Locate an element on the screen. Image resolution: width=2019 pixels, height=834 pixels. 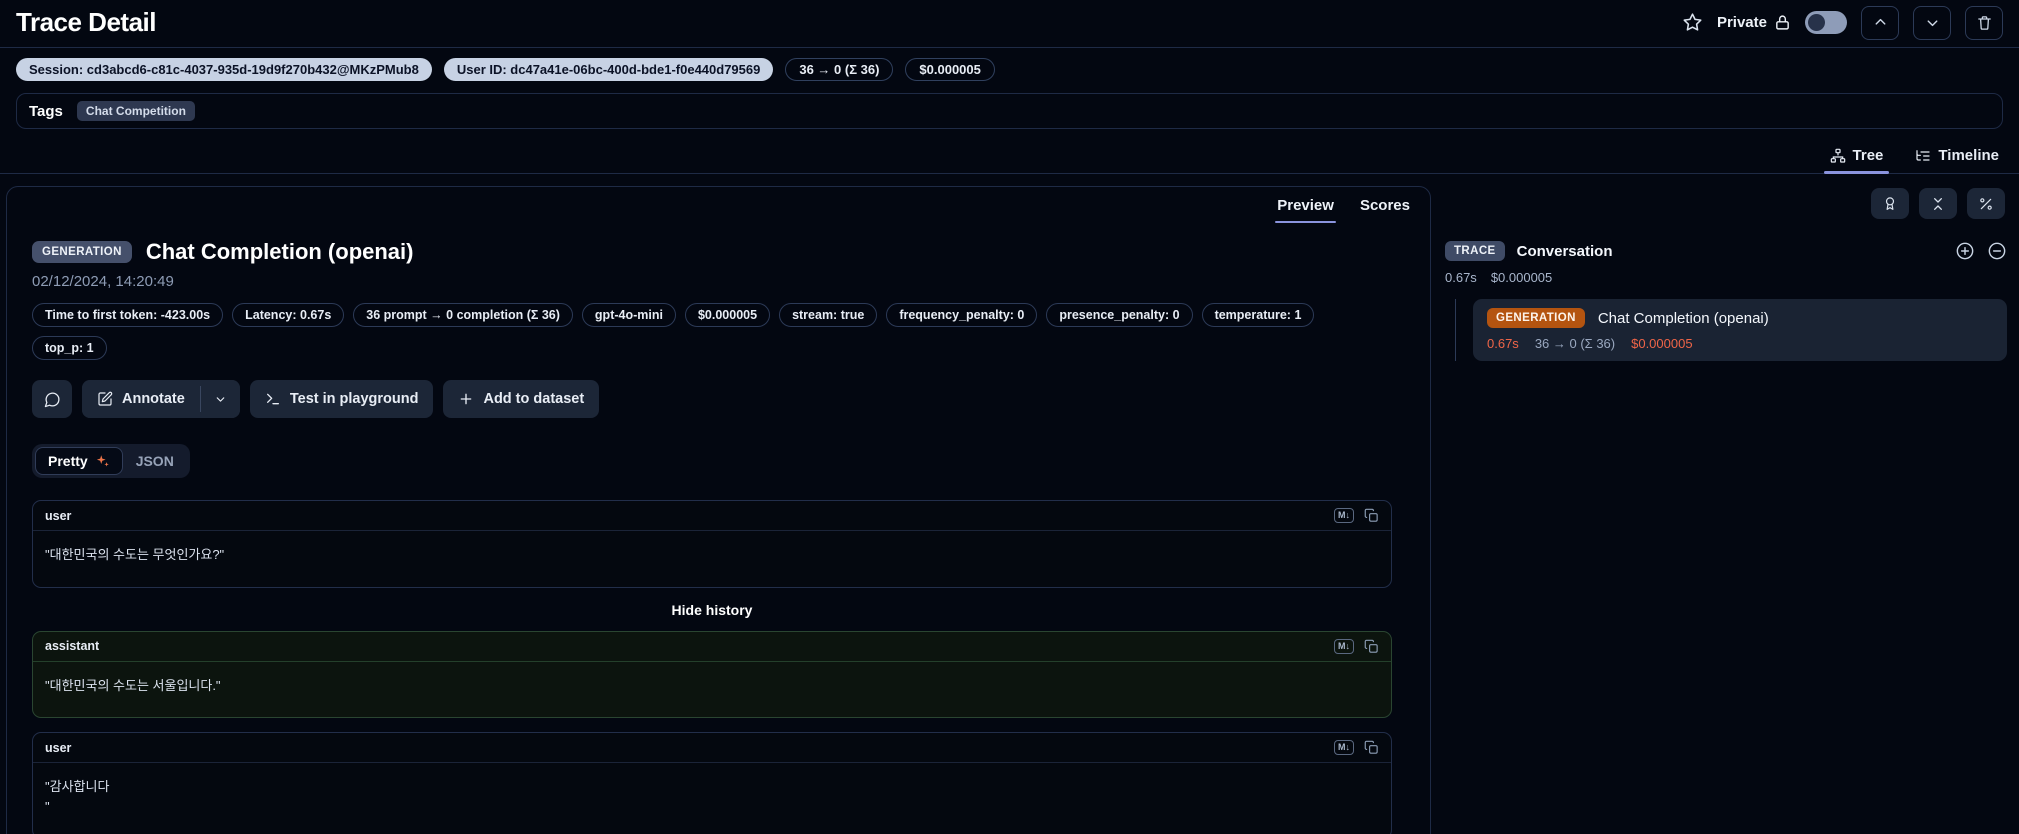
observation-timestamp: 02/12/2024, 14:20:49 is located at coordinates (103, 281).